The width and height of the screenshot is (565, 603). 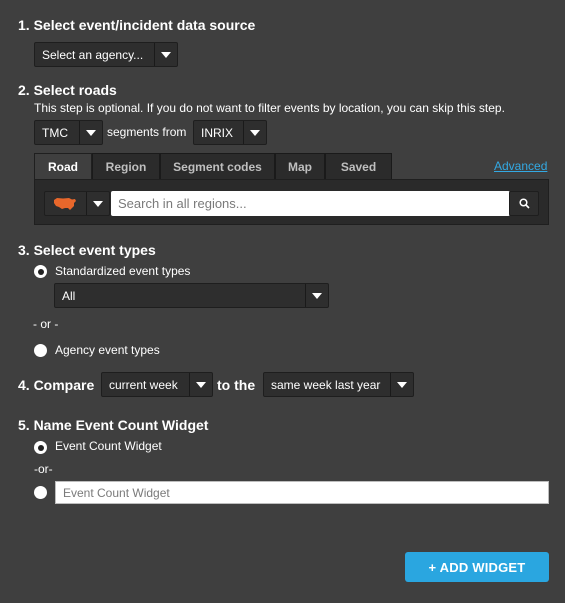 What do you see at coordinates (40, 350) in the screenshot?
I see `agency-event-types-radio` at bounding box center [40, 350].